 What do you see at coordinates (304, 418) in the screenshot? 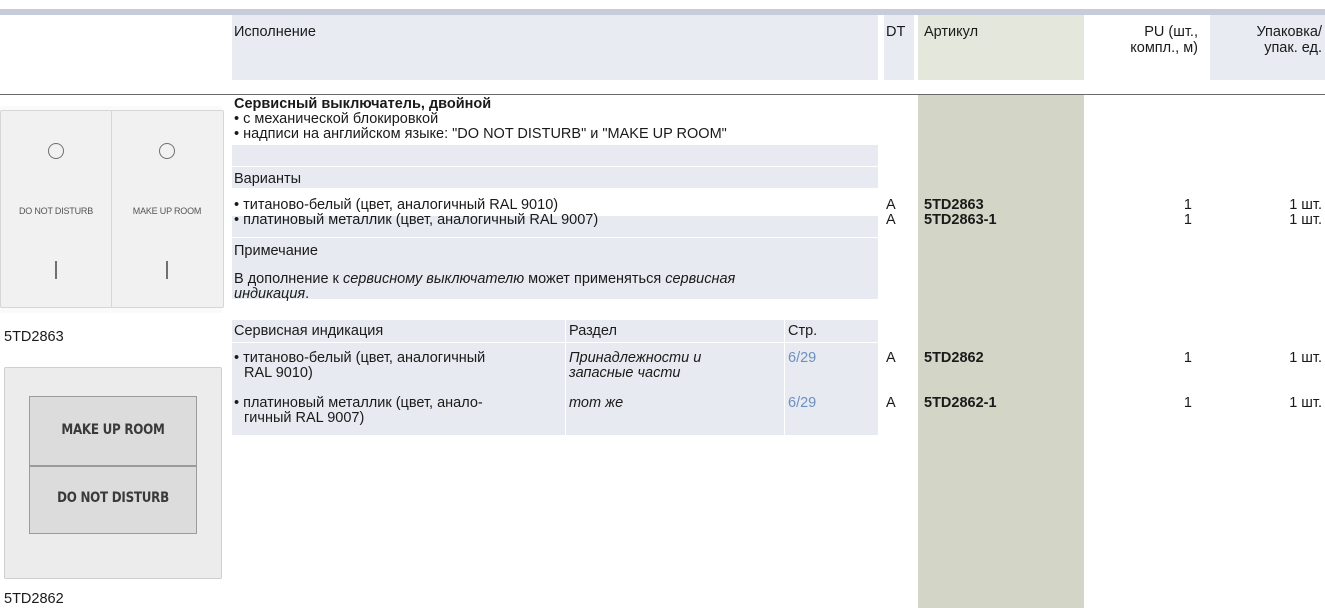
I see `indication-row-2-line-2: гичный RAL 9007)` at bounding box center [304, 418].